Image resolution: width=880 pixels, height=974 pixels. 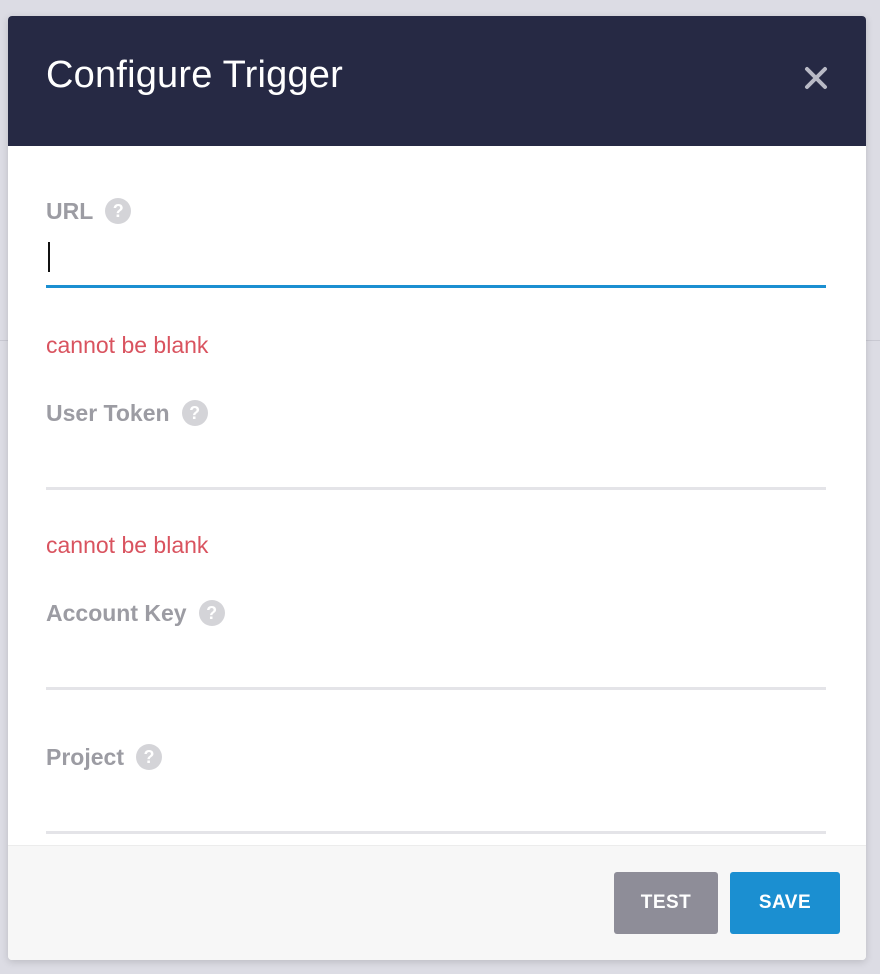 What do you see at coordinates (108, 412) in the screenshot?
I see `user-token-label: User Token` at bounding box center [108, 412].